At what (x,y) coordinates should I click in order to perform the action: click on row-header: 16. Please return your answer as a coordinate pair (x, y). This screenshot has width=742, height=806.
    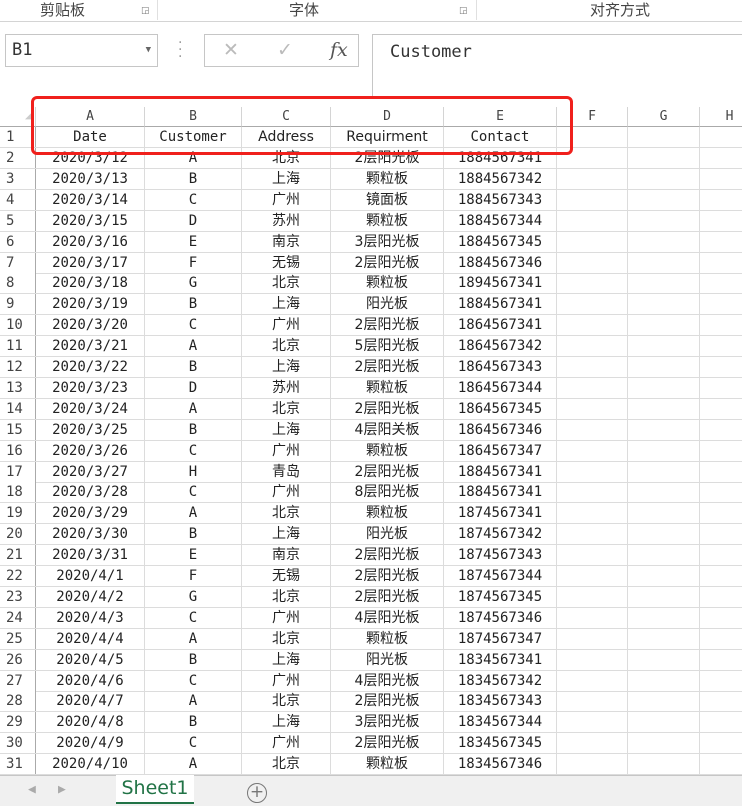
    Looking at the image, I should click on (18, 450).